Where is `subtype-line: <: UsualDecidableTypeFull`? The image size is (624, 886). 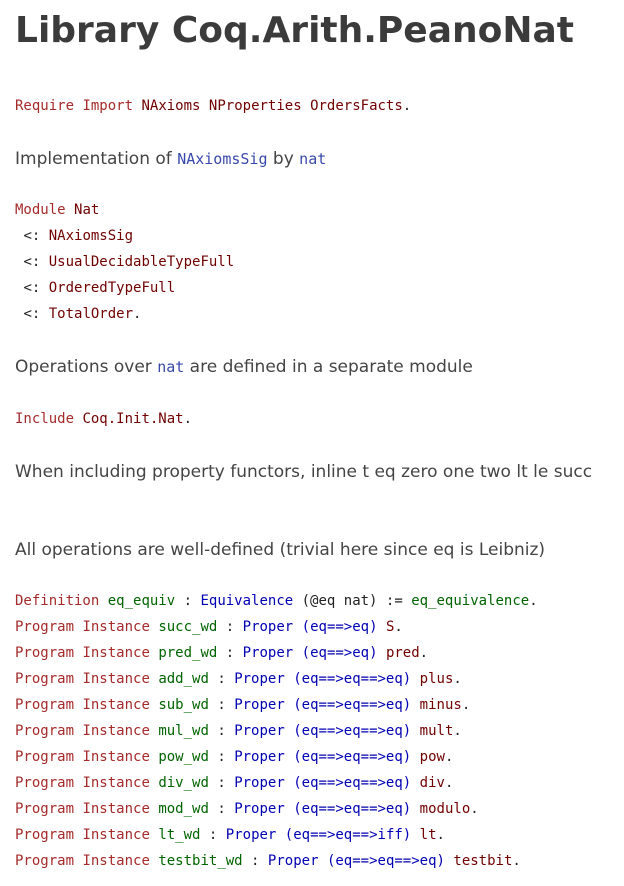
subtype-line: <: UsualDecidableTypeFull is located at coordinates (129, 262).